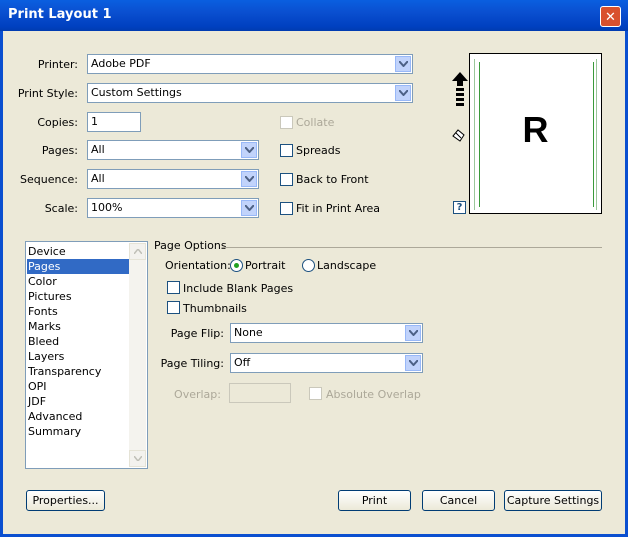  What do you see at coordinates (78, 371) in the screenshot?
I see `list-item-transparency: Transparency` at bounding box center [78, 371].